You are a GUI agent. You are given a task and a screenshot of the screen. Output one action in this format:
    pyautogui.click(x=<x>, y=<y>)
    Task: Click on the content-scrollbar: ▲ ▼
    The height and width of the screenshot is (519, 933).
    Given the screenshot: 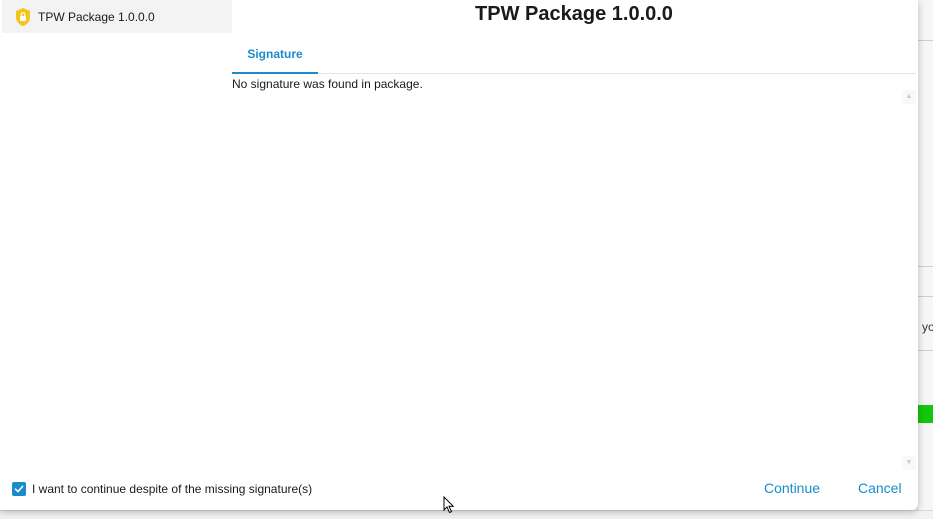 What is the action you would take?
    pyautogui.click(x=909, y=280)
    